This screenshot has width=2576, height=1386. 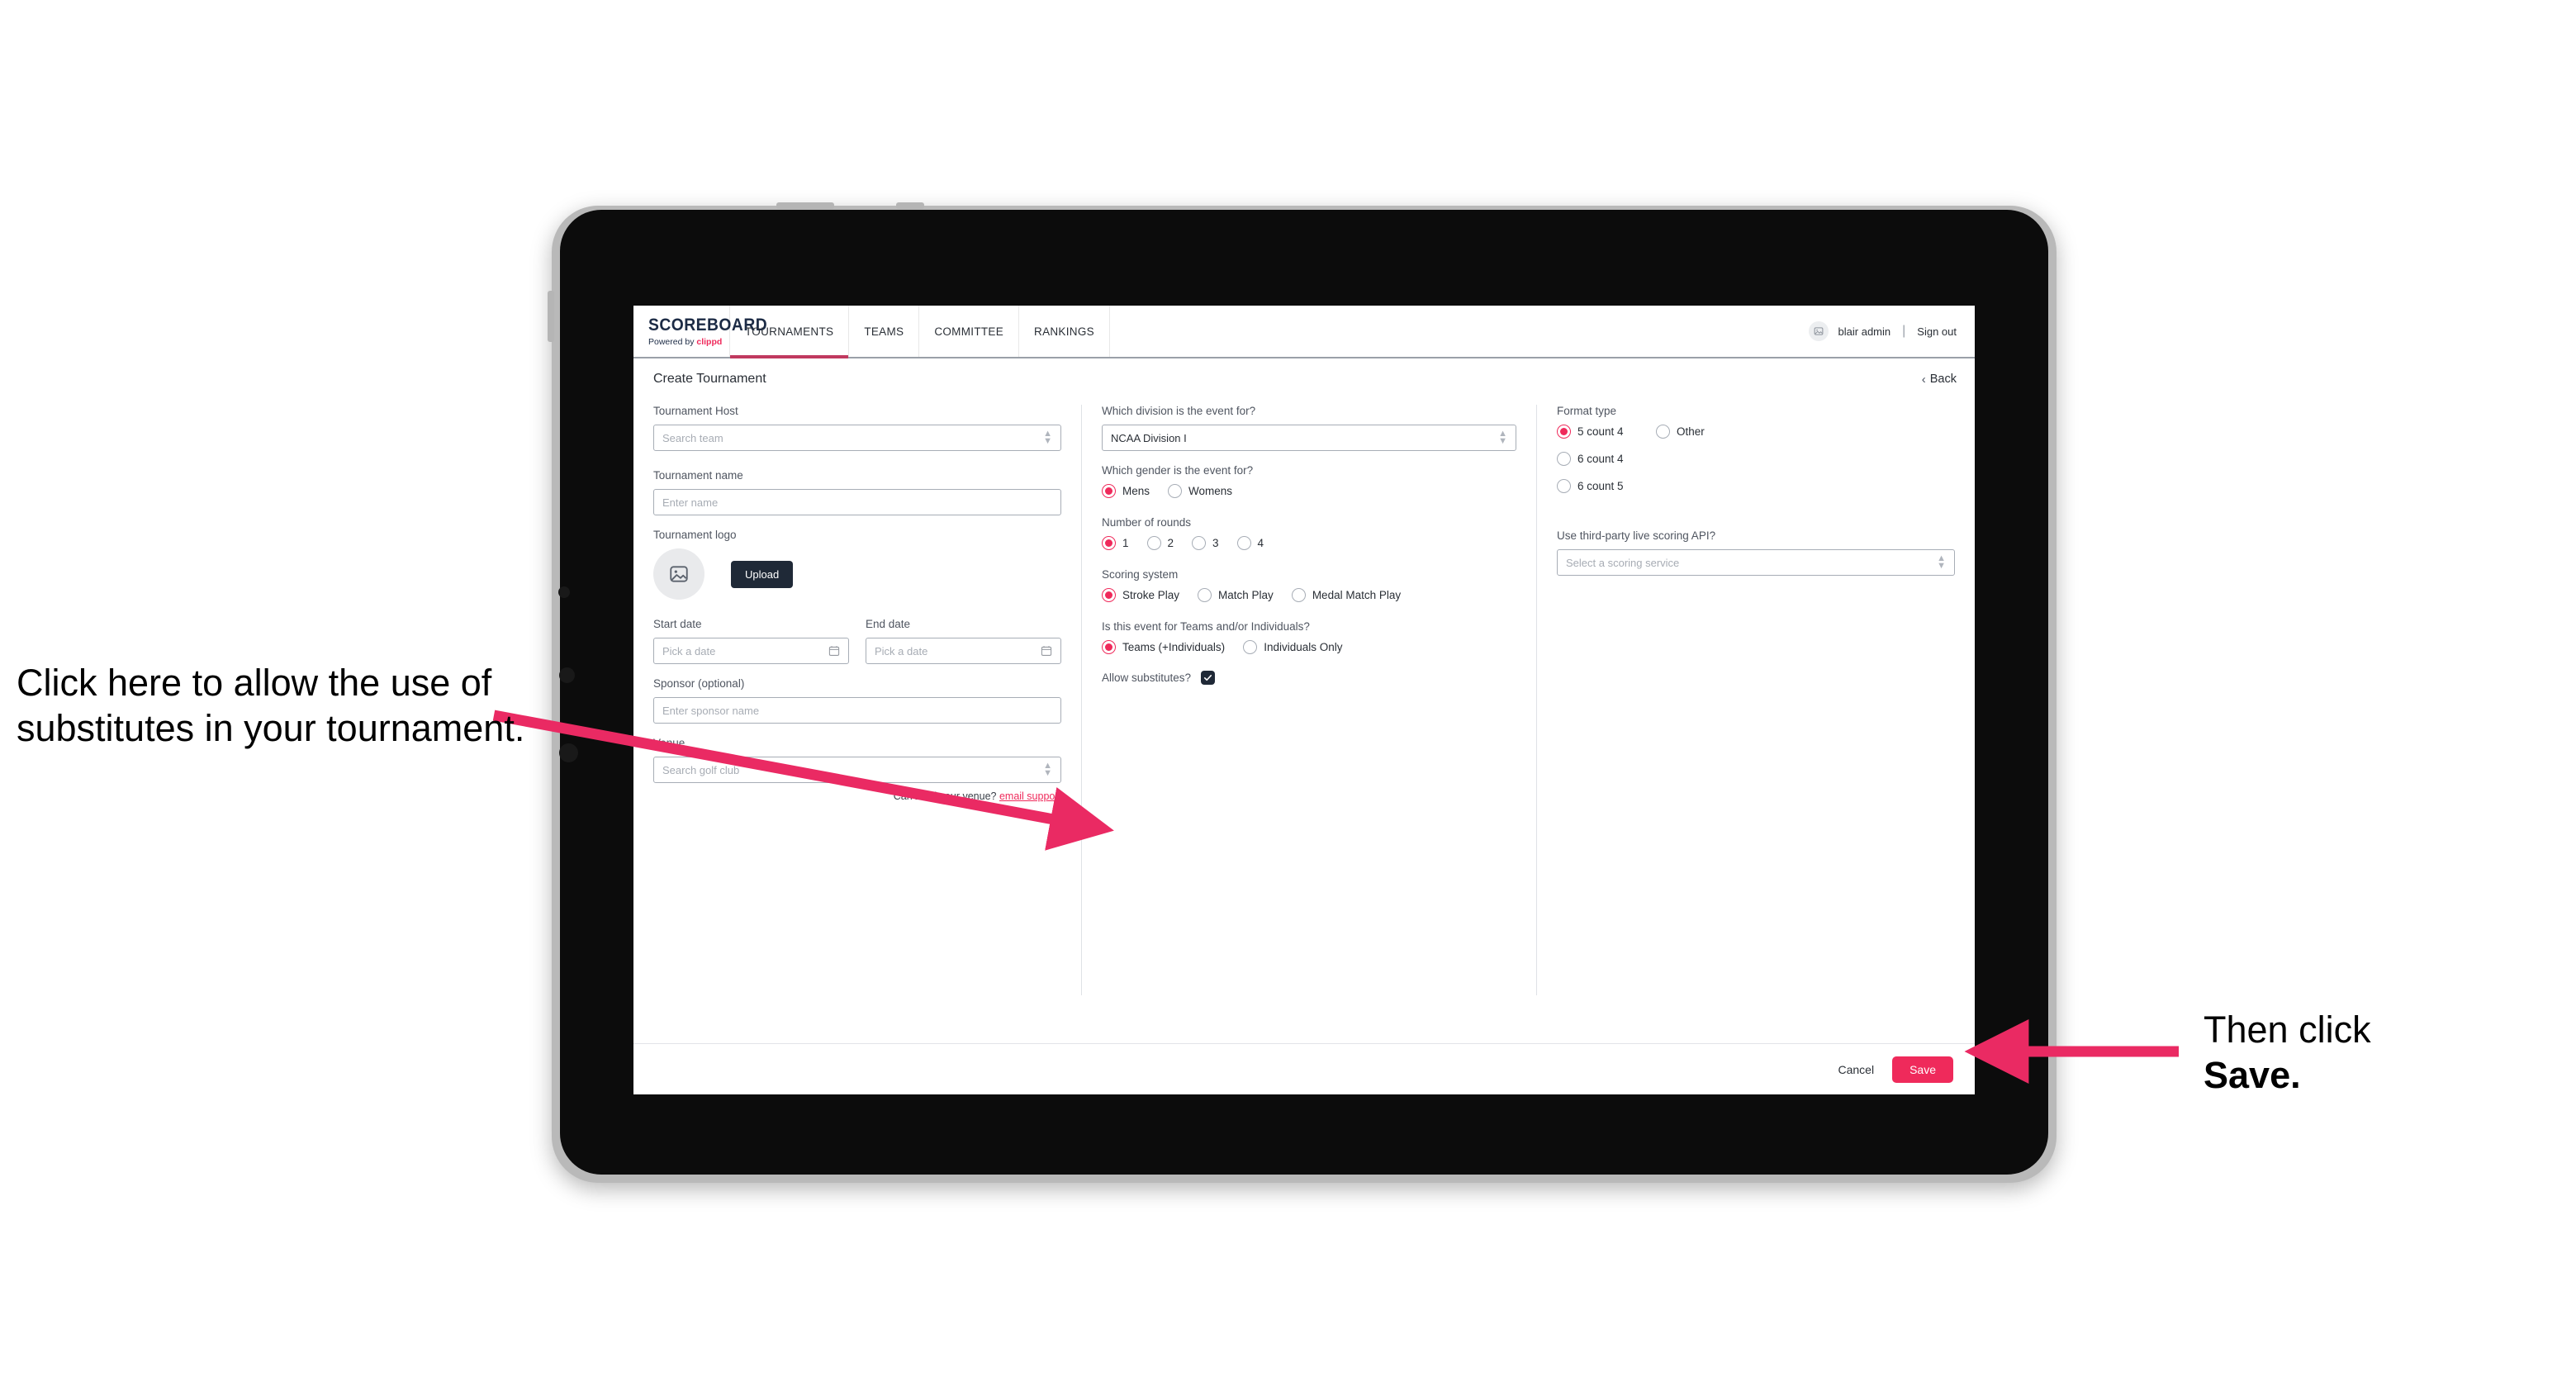 I want to click on tournament-name-placeholder: Enter name, so click(x=691, y=502).